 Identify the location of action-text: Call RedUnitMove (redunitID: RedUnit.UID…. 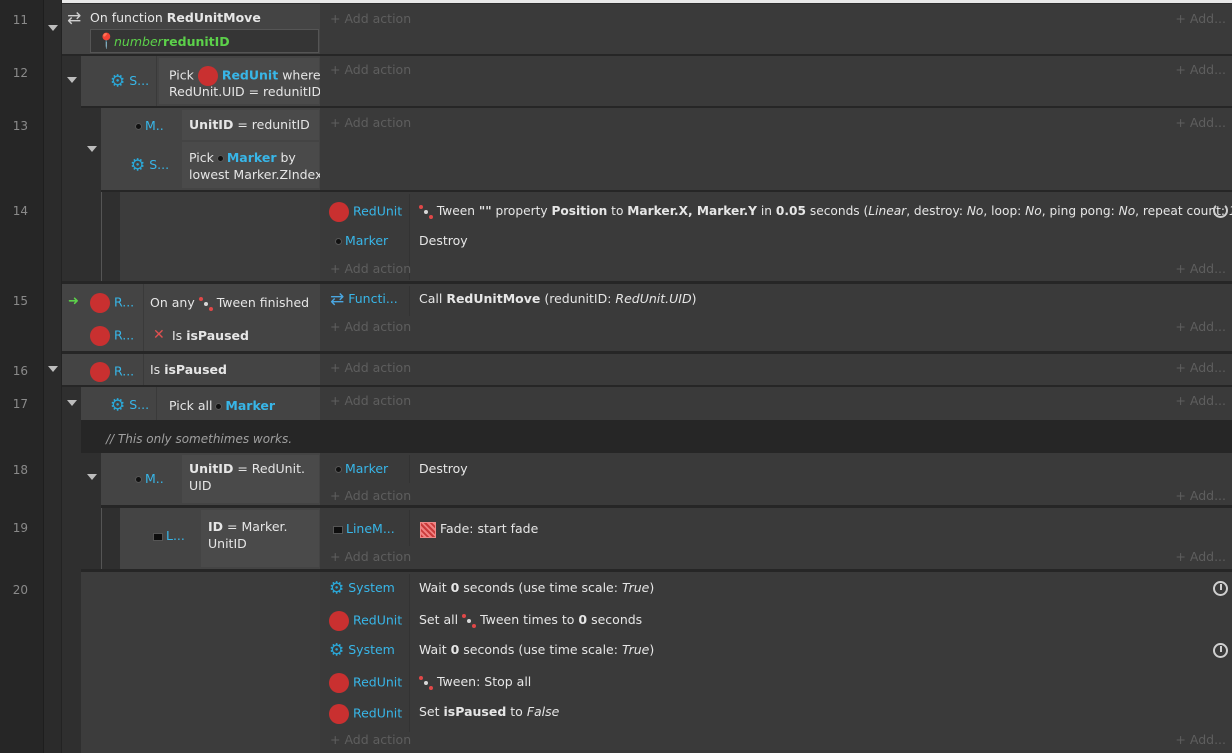
(558, 299).